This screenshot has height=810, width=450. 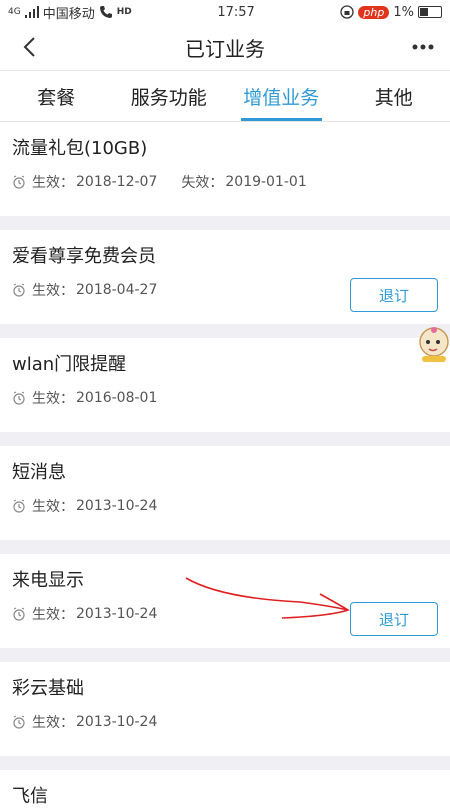 What do you see at coordinates (116, 182) in the screenshot?
I see `effective-date: 2018-12-07` at bounding box center [116, 182].